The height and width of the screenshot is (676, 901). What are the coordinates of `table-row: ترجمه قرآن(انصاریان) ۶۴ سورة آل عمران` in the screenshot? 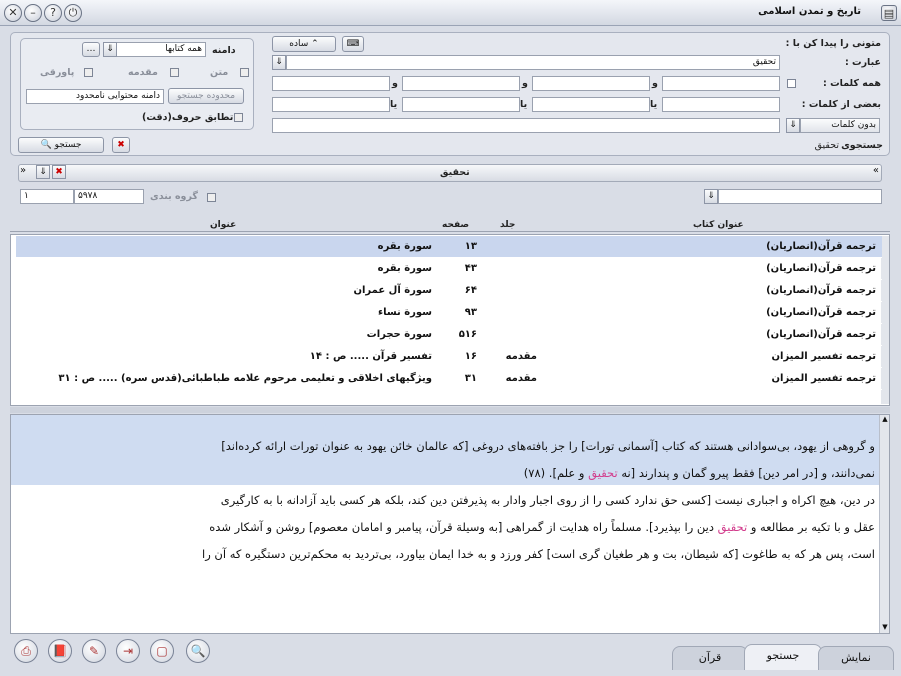 It's located at (449, 291).